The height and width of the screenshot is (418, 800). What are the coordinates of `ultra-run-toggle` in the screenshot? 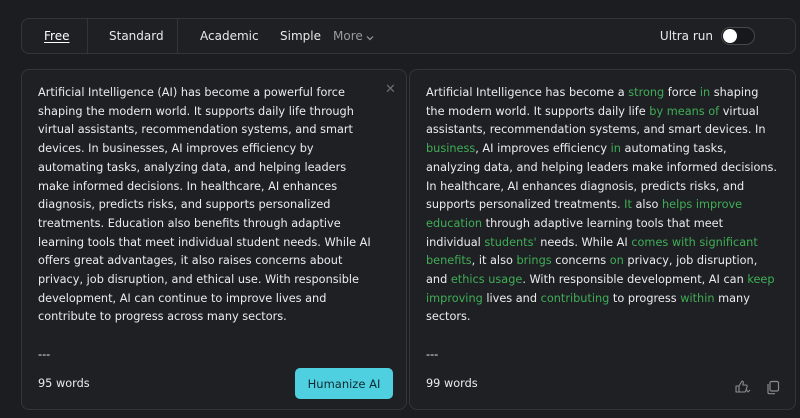 It's located at (738, 36).